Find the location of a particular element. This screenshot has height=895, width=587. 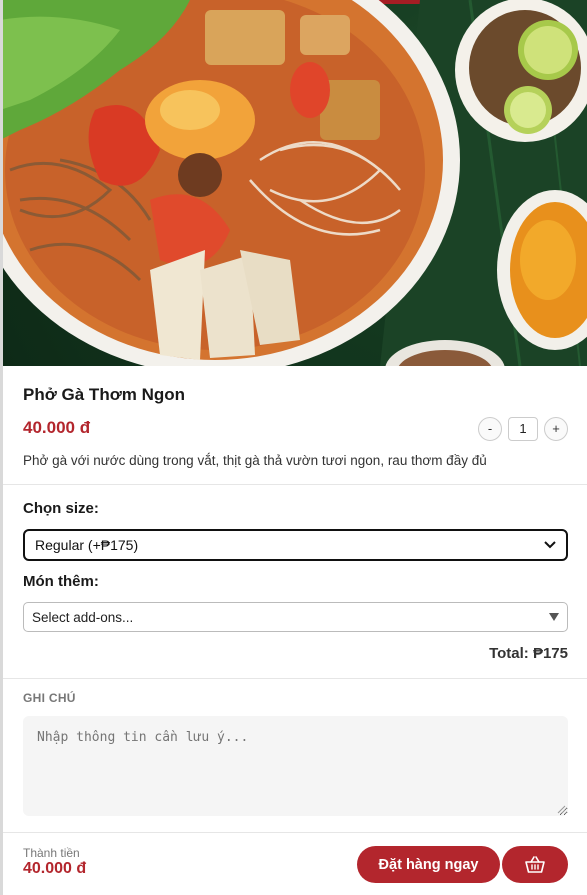

size-select: Regular (+₱175) is located at coordinates (295, 545).